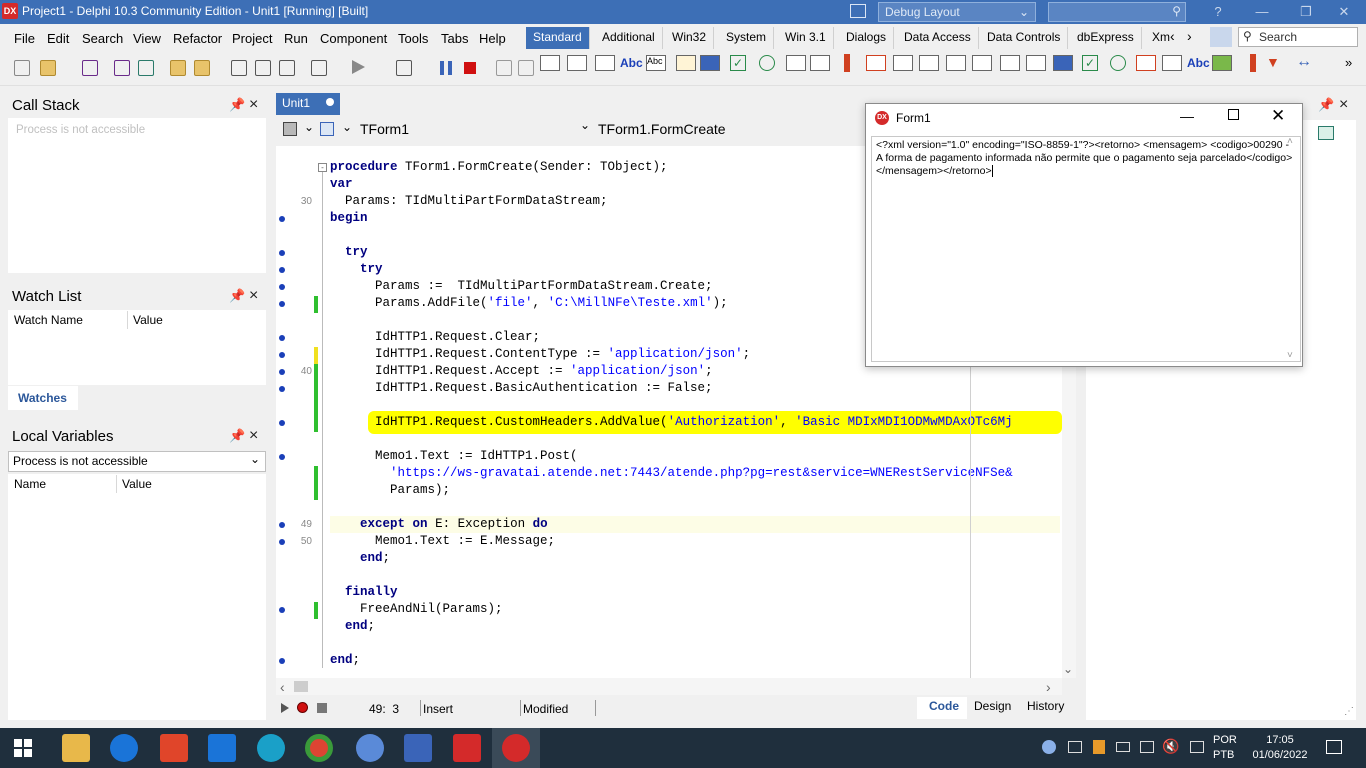  I want to click on class-combo: TForm1 ⌄, so click(475, 129).